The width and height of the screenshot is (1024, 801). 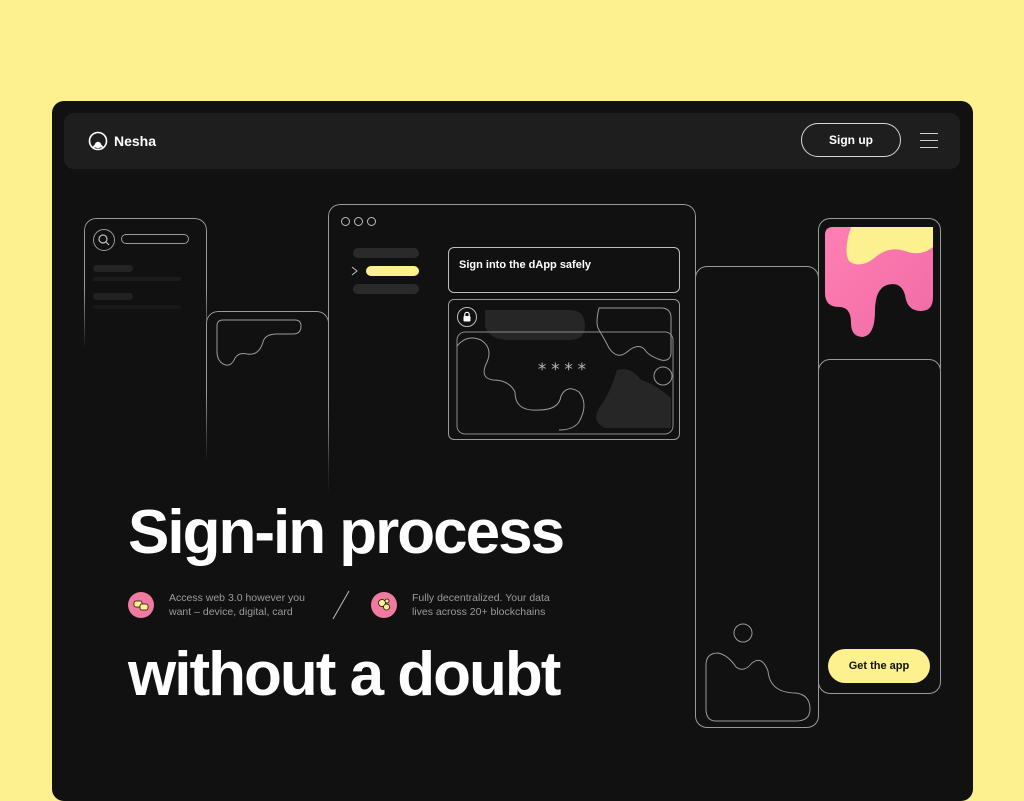 I want to click on illustration-search-card, so click(x=145, y=283).